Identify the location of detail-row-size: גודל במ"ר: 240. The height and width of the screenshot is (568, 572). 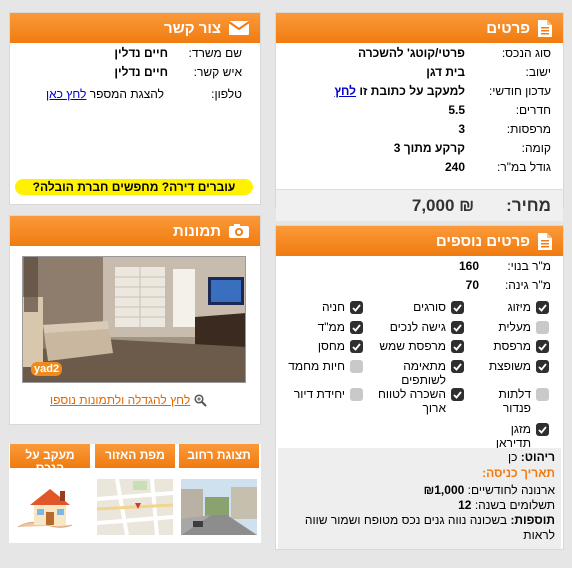
(497, 167).